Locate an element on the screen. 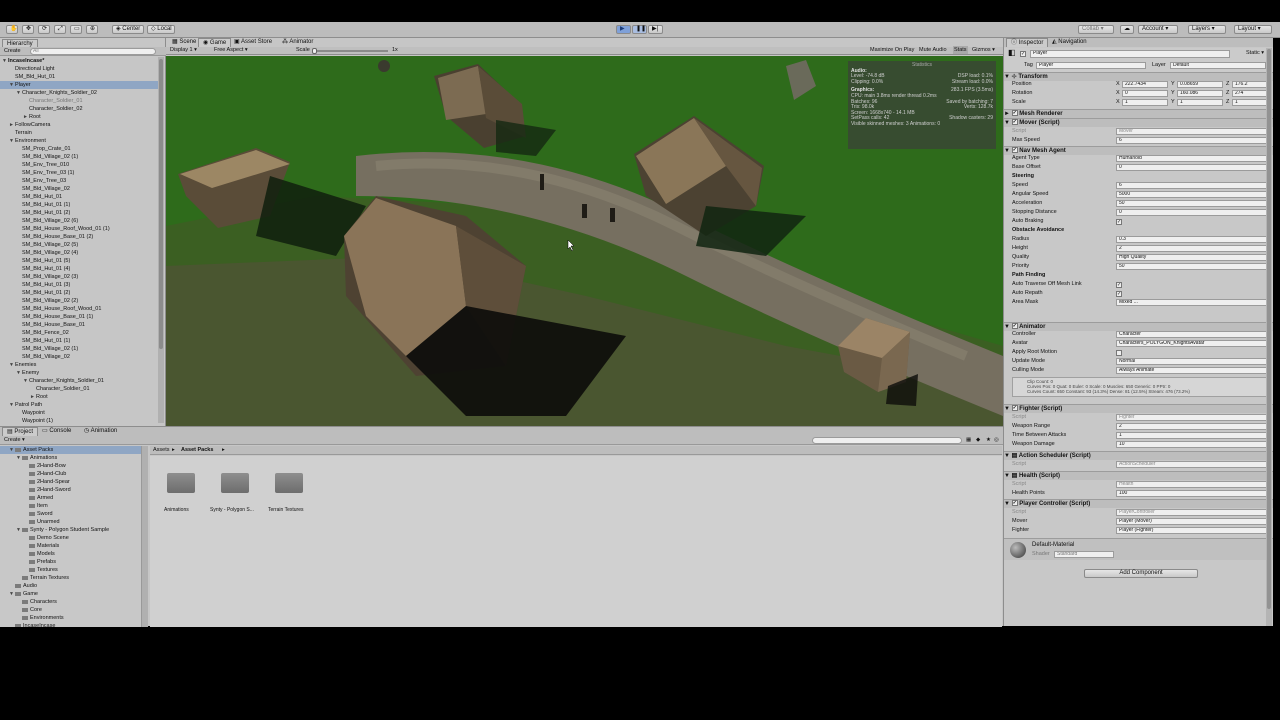  pivot-center-button: ◈ Center is located at coordinates (128, 29).